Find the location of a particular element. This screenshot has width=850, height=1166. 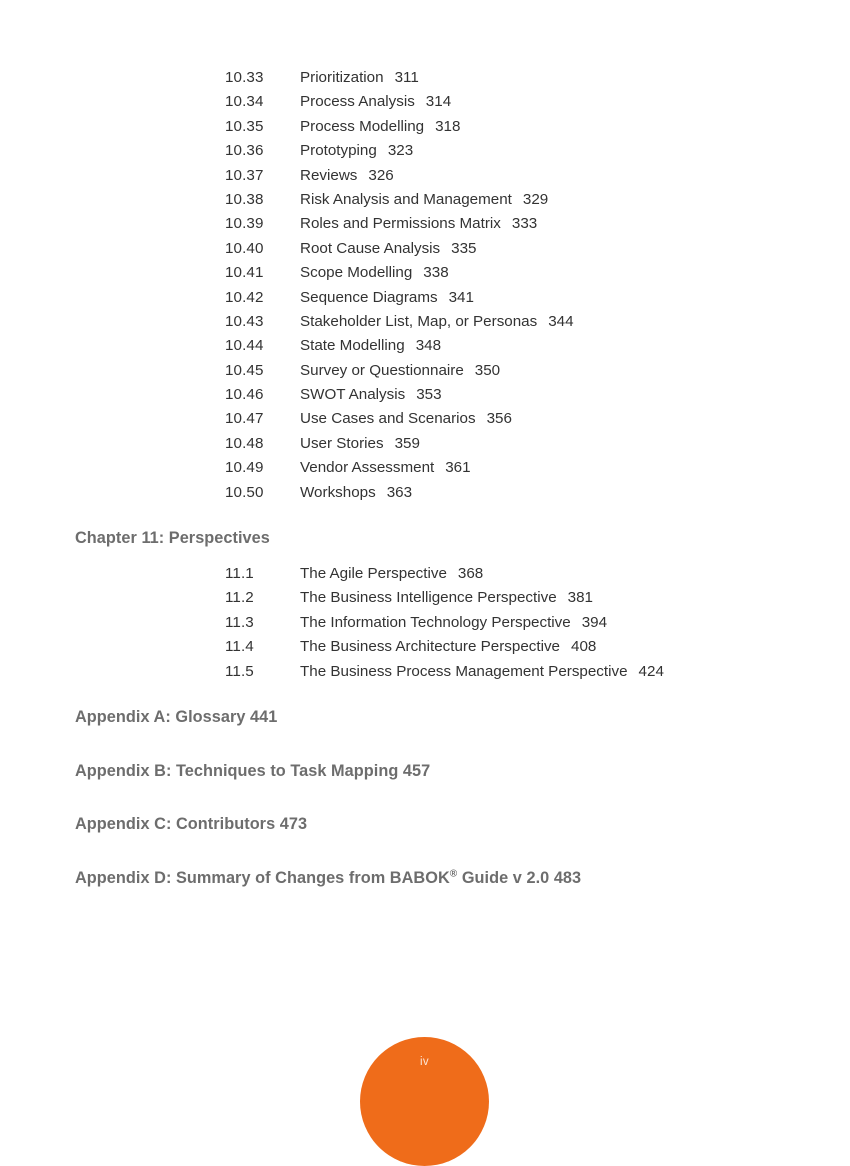

toc-entry-row: 10.44 State Modelling 348 is located at coordinates (425, 346).